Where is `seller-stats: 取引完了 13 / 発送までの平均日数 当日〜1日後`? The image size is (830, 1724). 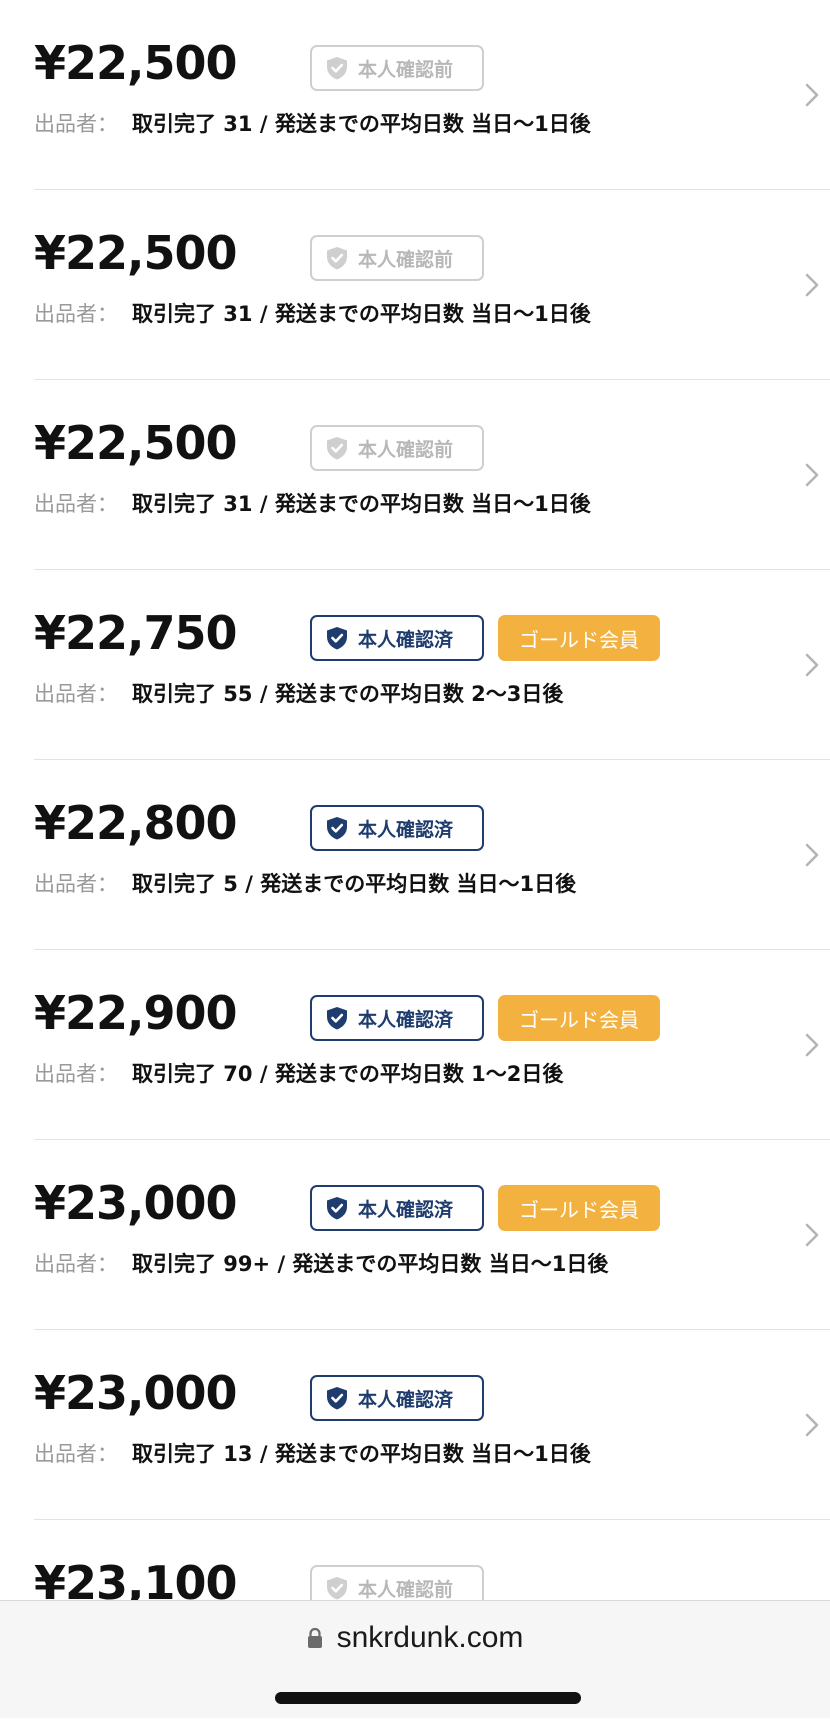
seller-stats: 取引完了 13 / 発送までの平均日数 当日〜1日後 is located at coordinates (361, 1454).